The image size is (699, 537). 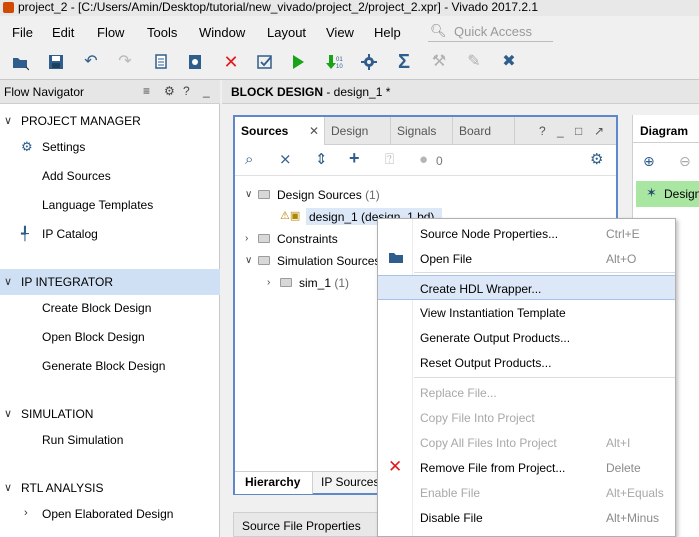 What do you see at coordinates (422, 131) in the screenshot?
I see `tab-signals: Signals` at bounding box center [422, 131].